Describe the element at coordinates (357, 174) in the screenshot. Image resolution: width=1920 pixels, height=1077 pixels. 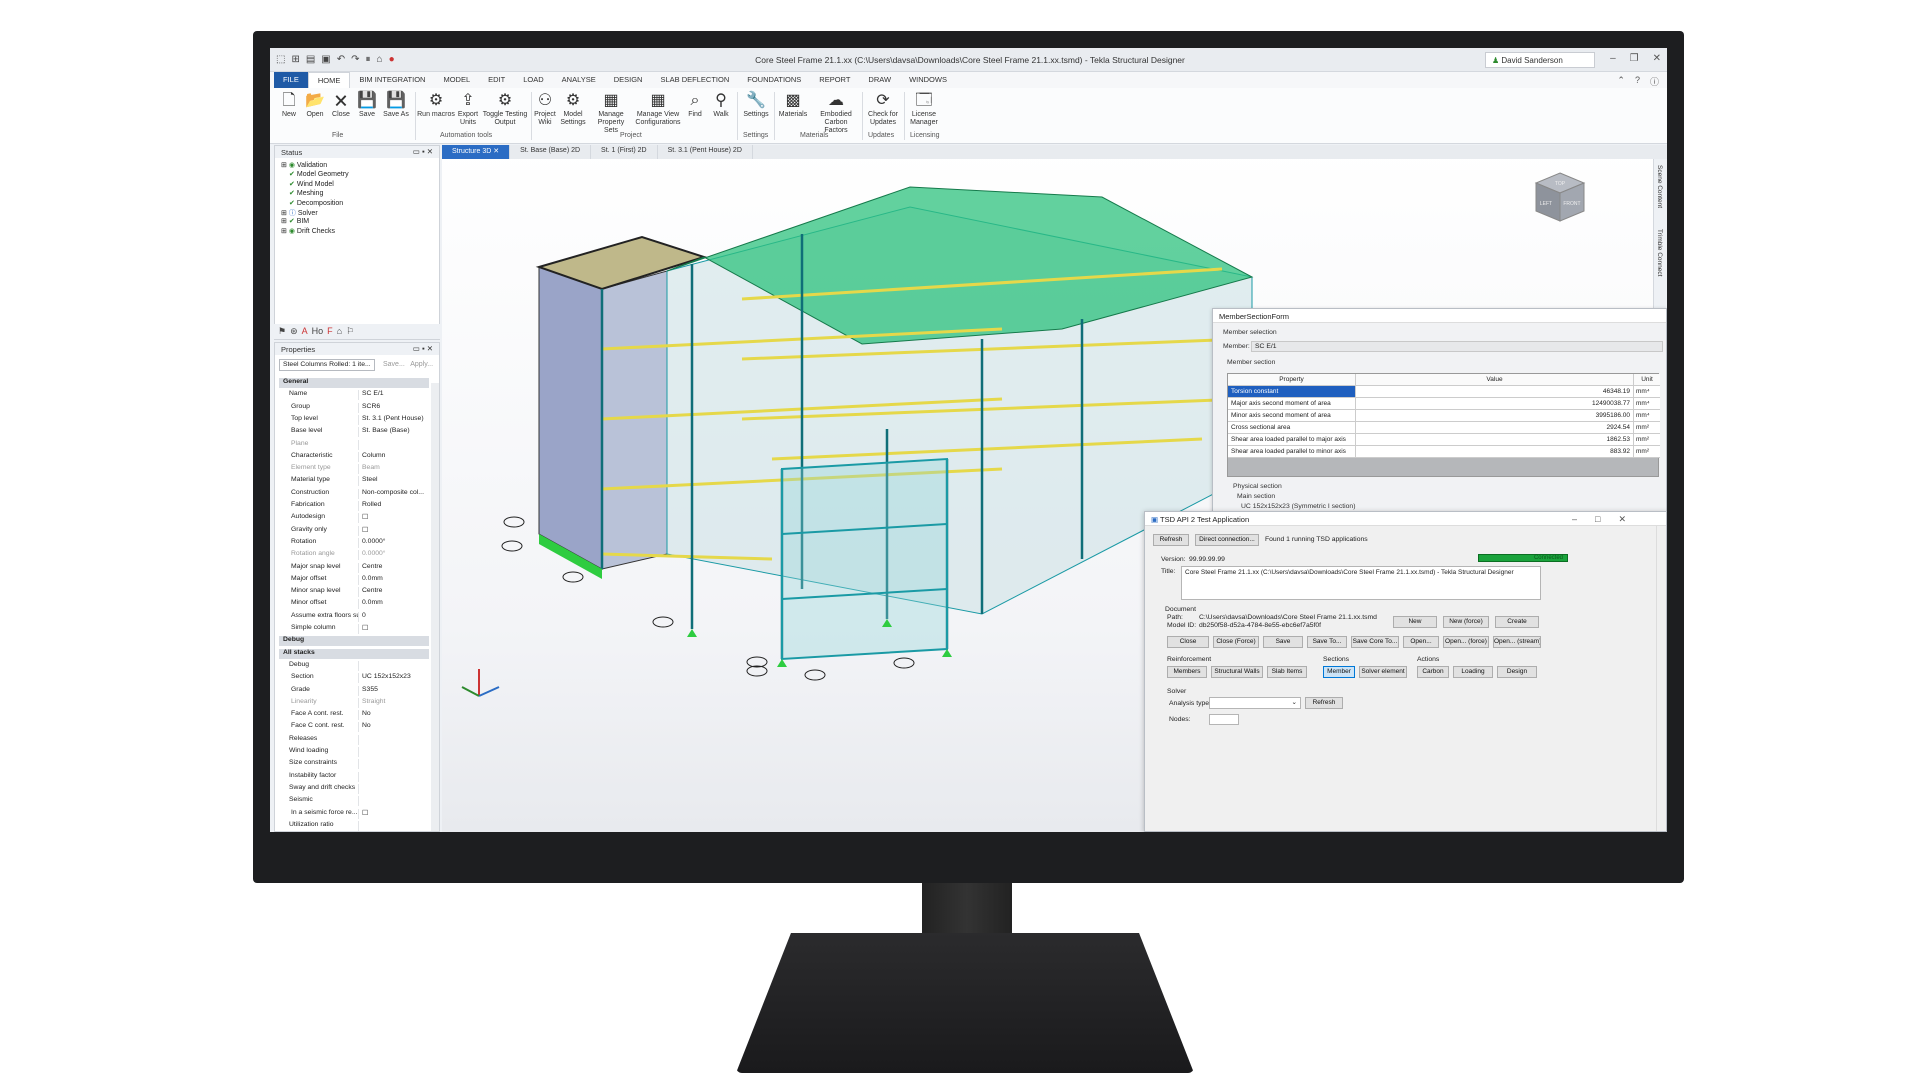
I see `tree-item-model-geometry: ✔ Model Geometry` at that location.